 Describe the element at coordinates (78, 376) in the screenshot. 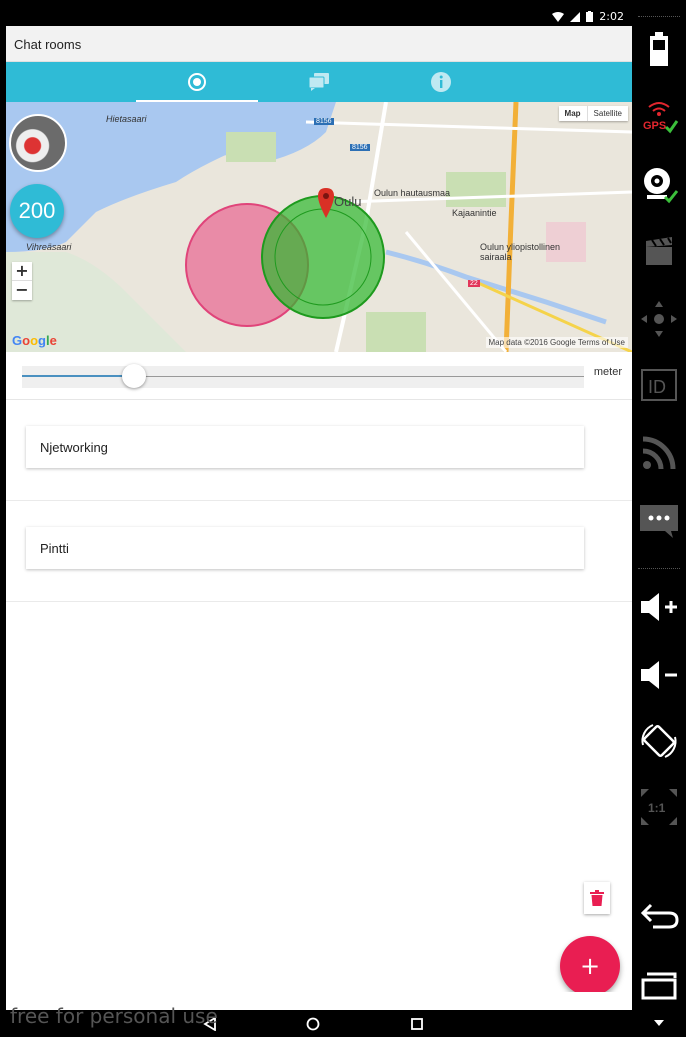

I see `slider-fill` at that location.